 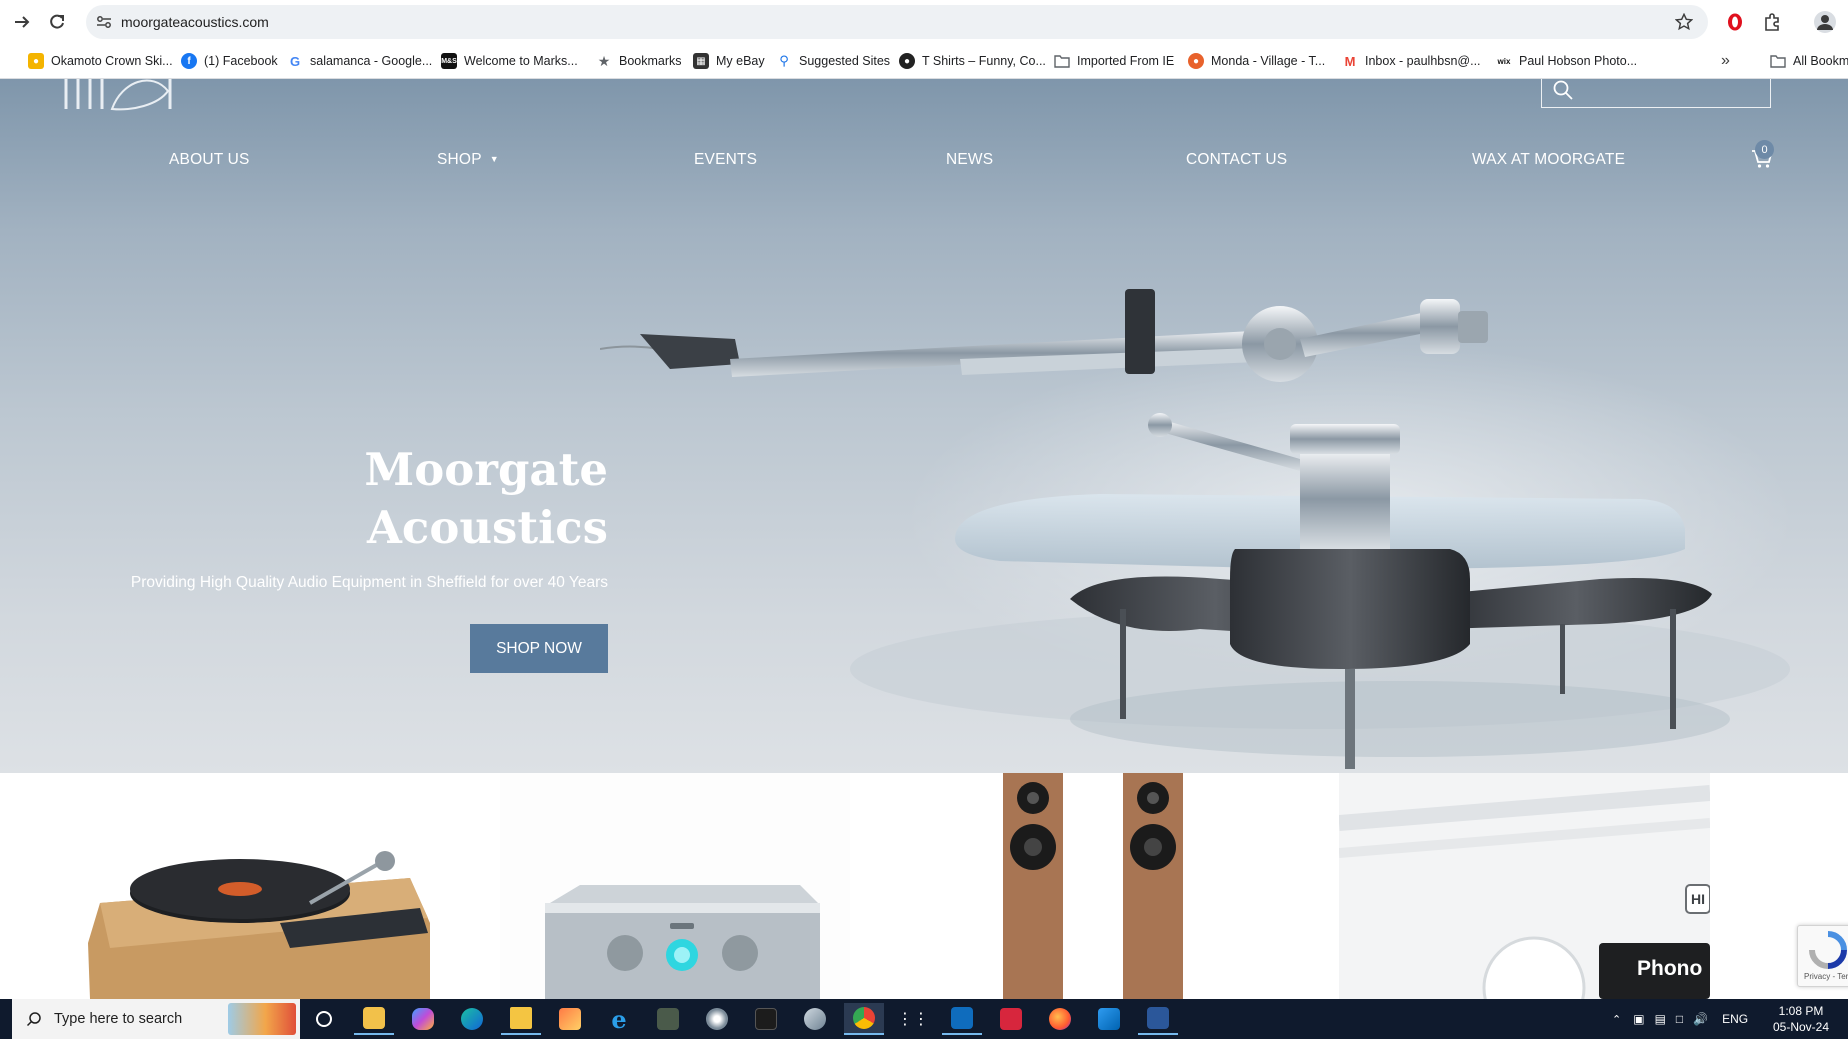 I want to click on clock-time: 1:08 PM, so click(x=1801, y=1011).